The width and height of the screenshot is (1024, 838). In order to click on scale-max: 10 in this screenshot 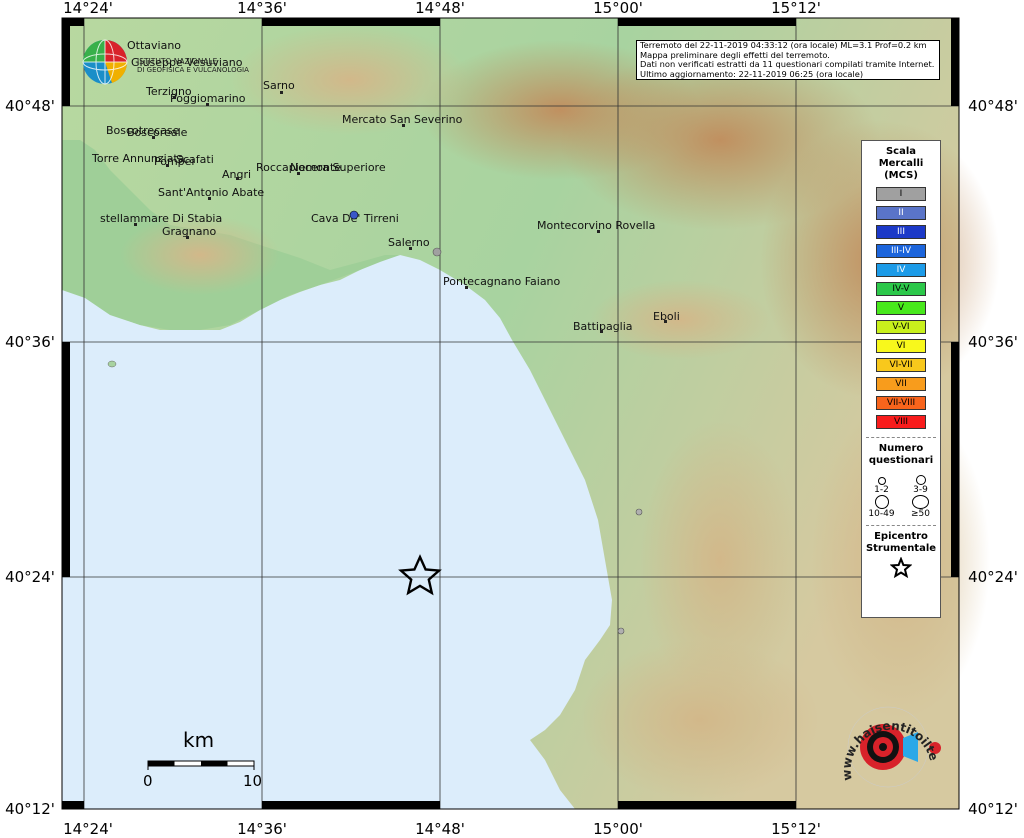, I will do `click(253, 781)`.